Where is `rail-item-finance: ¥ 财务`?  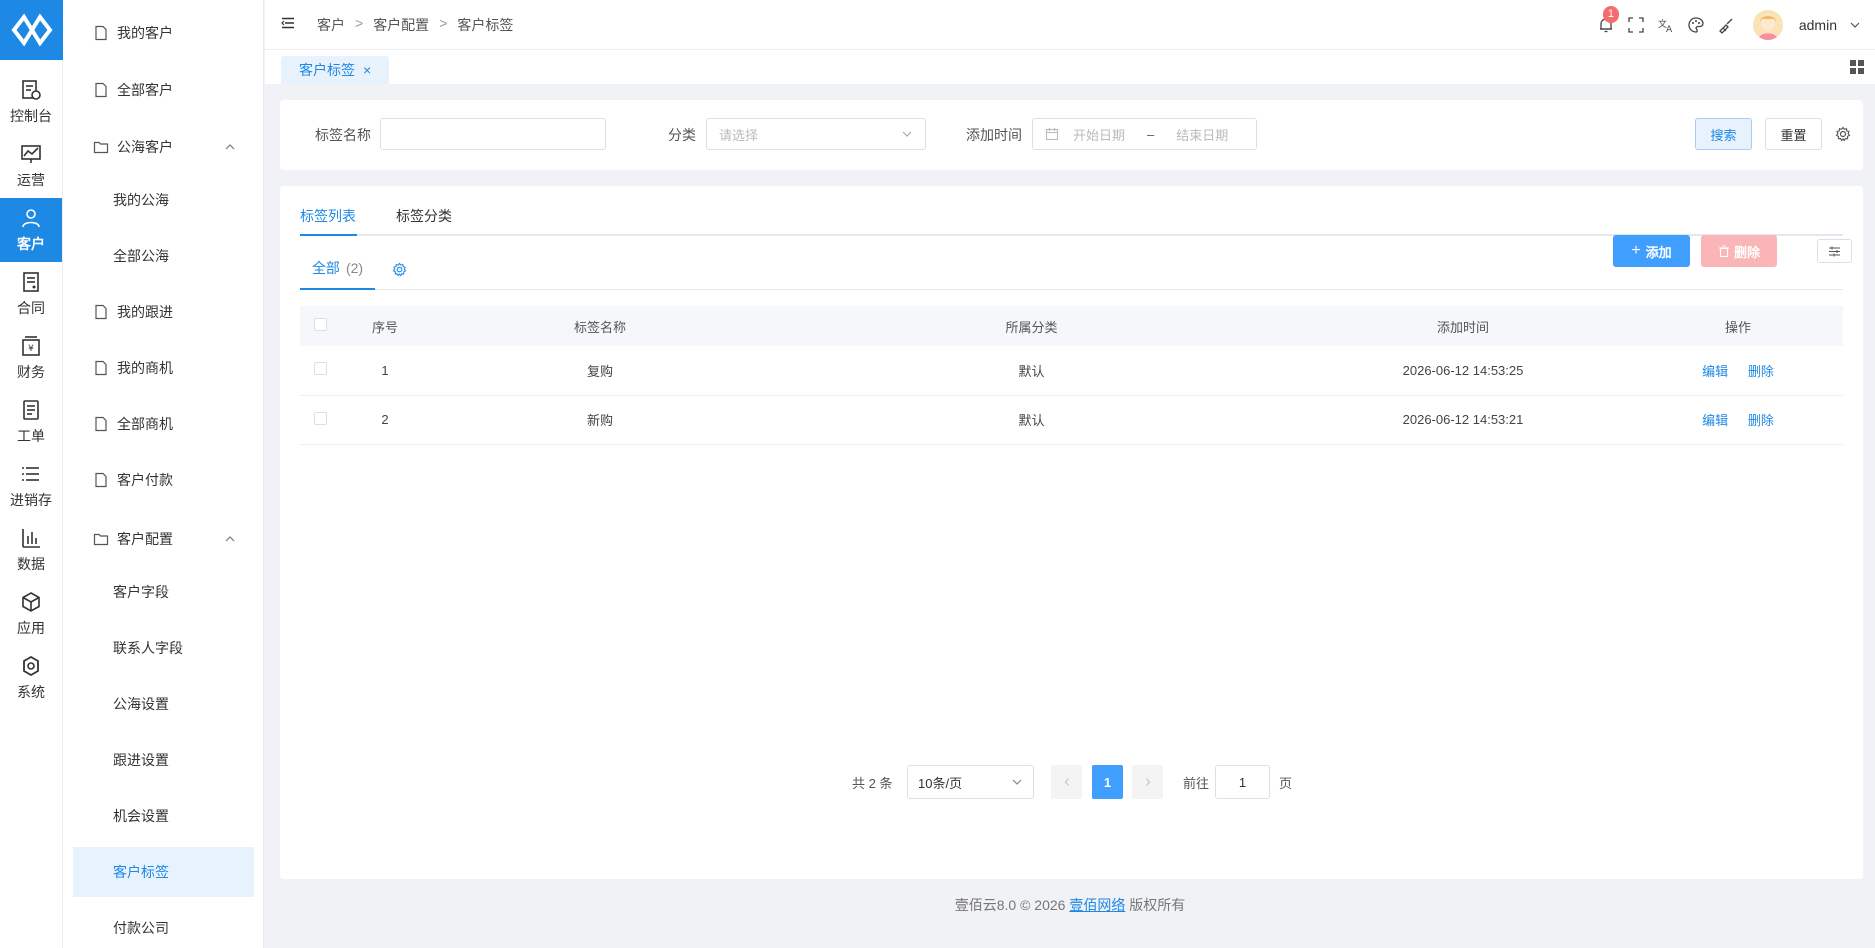
rail-item-finance: ¥ 财务 is located at coordinates (31, 358).